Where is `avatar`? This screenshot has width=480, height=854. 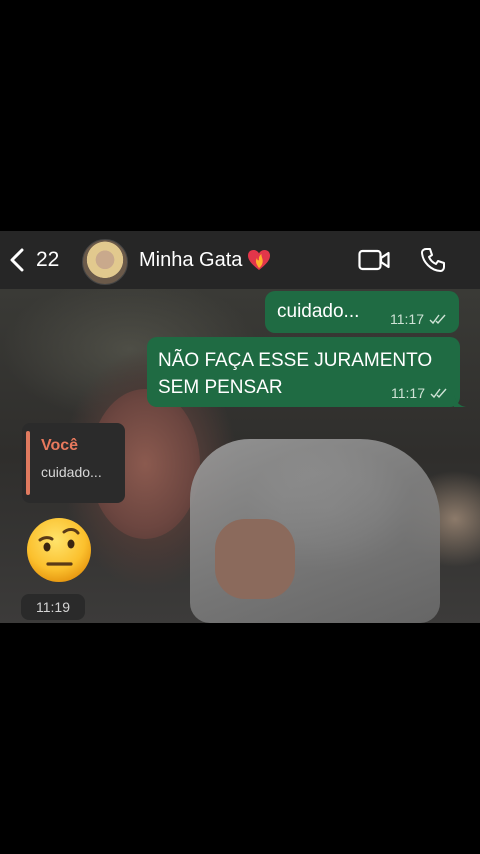 avatar is located at coordinates (105, 262).